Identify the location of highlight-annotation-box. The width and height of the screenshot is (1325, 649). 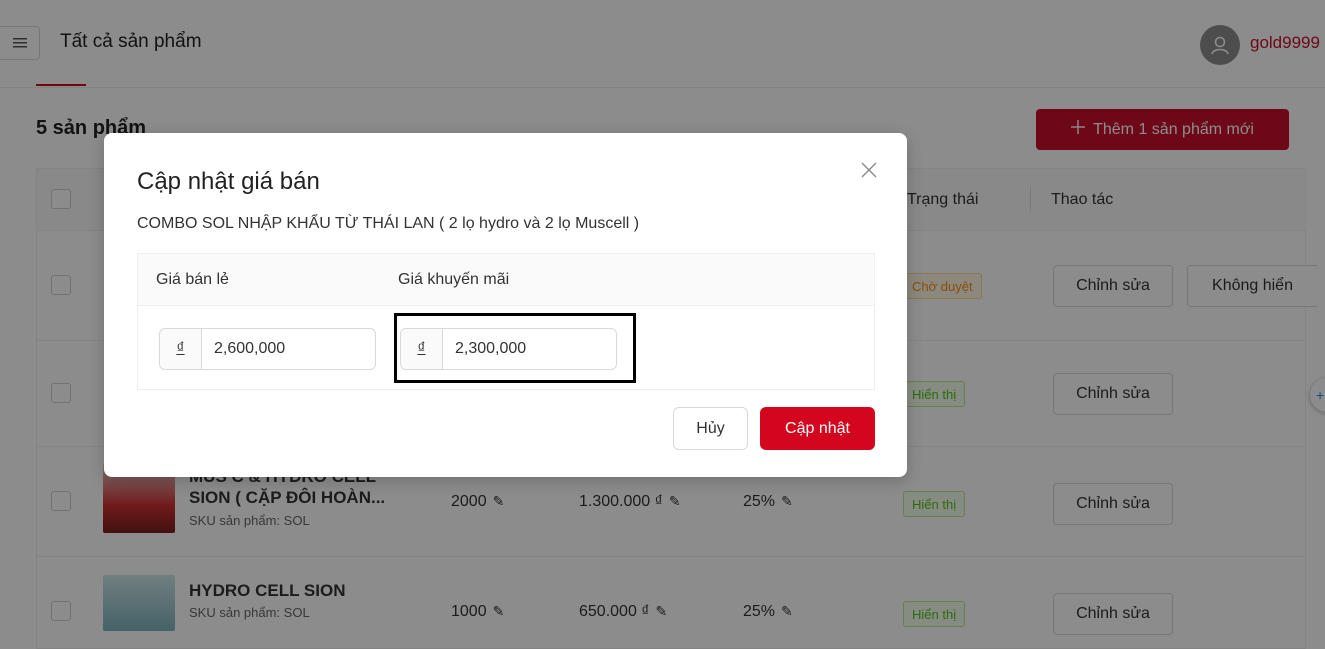
(515, 348).